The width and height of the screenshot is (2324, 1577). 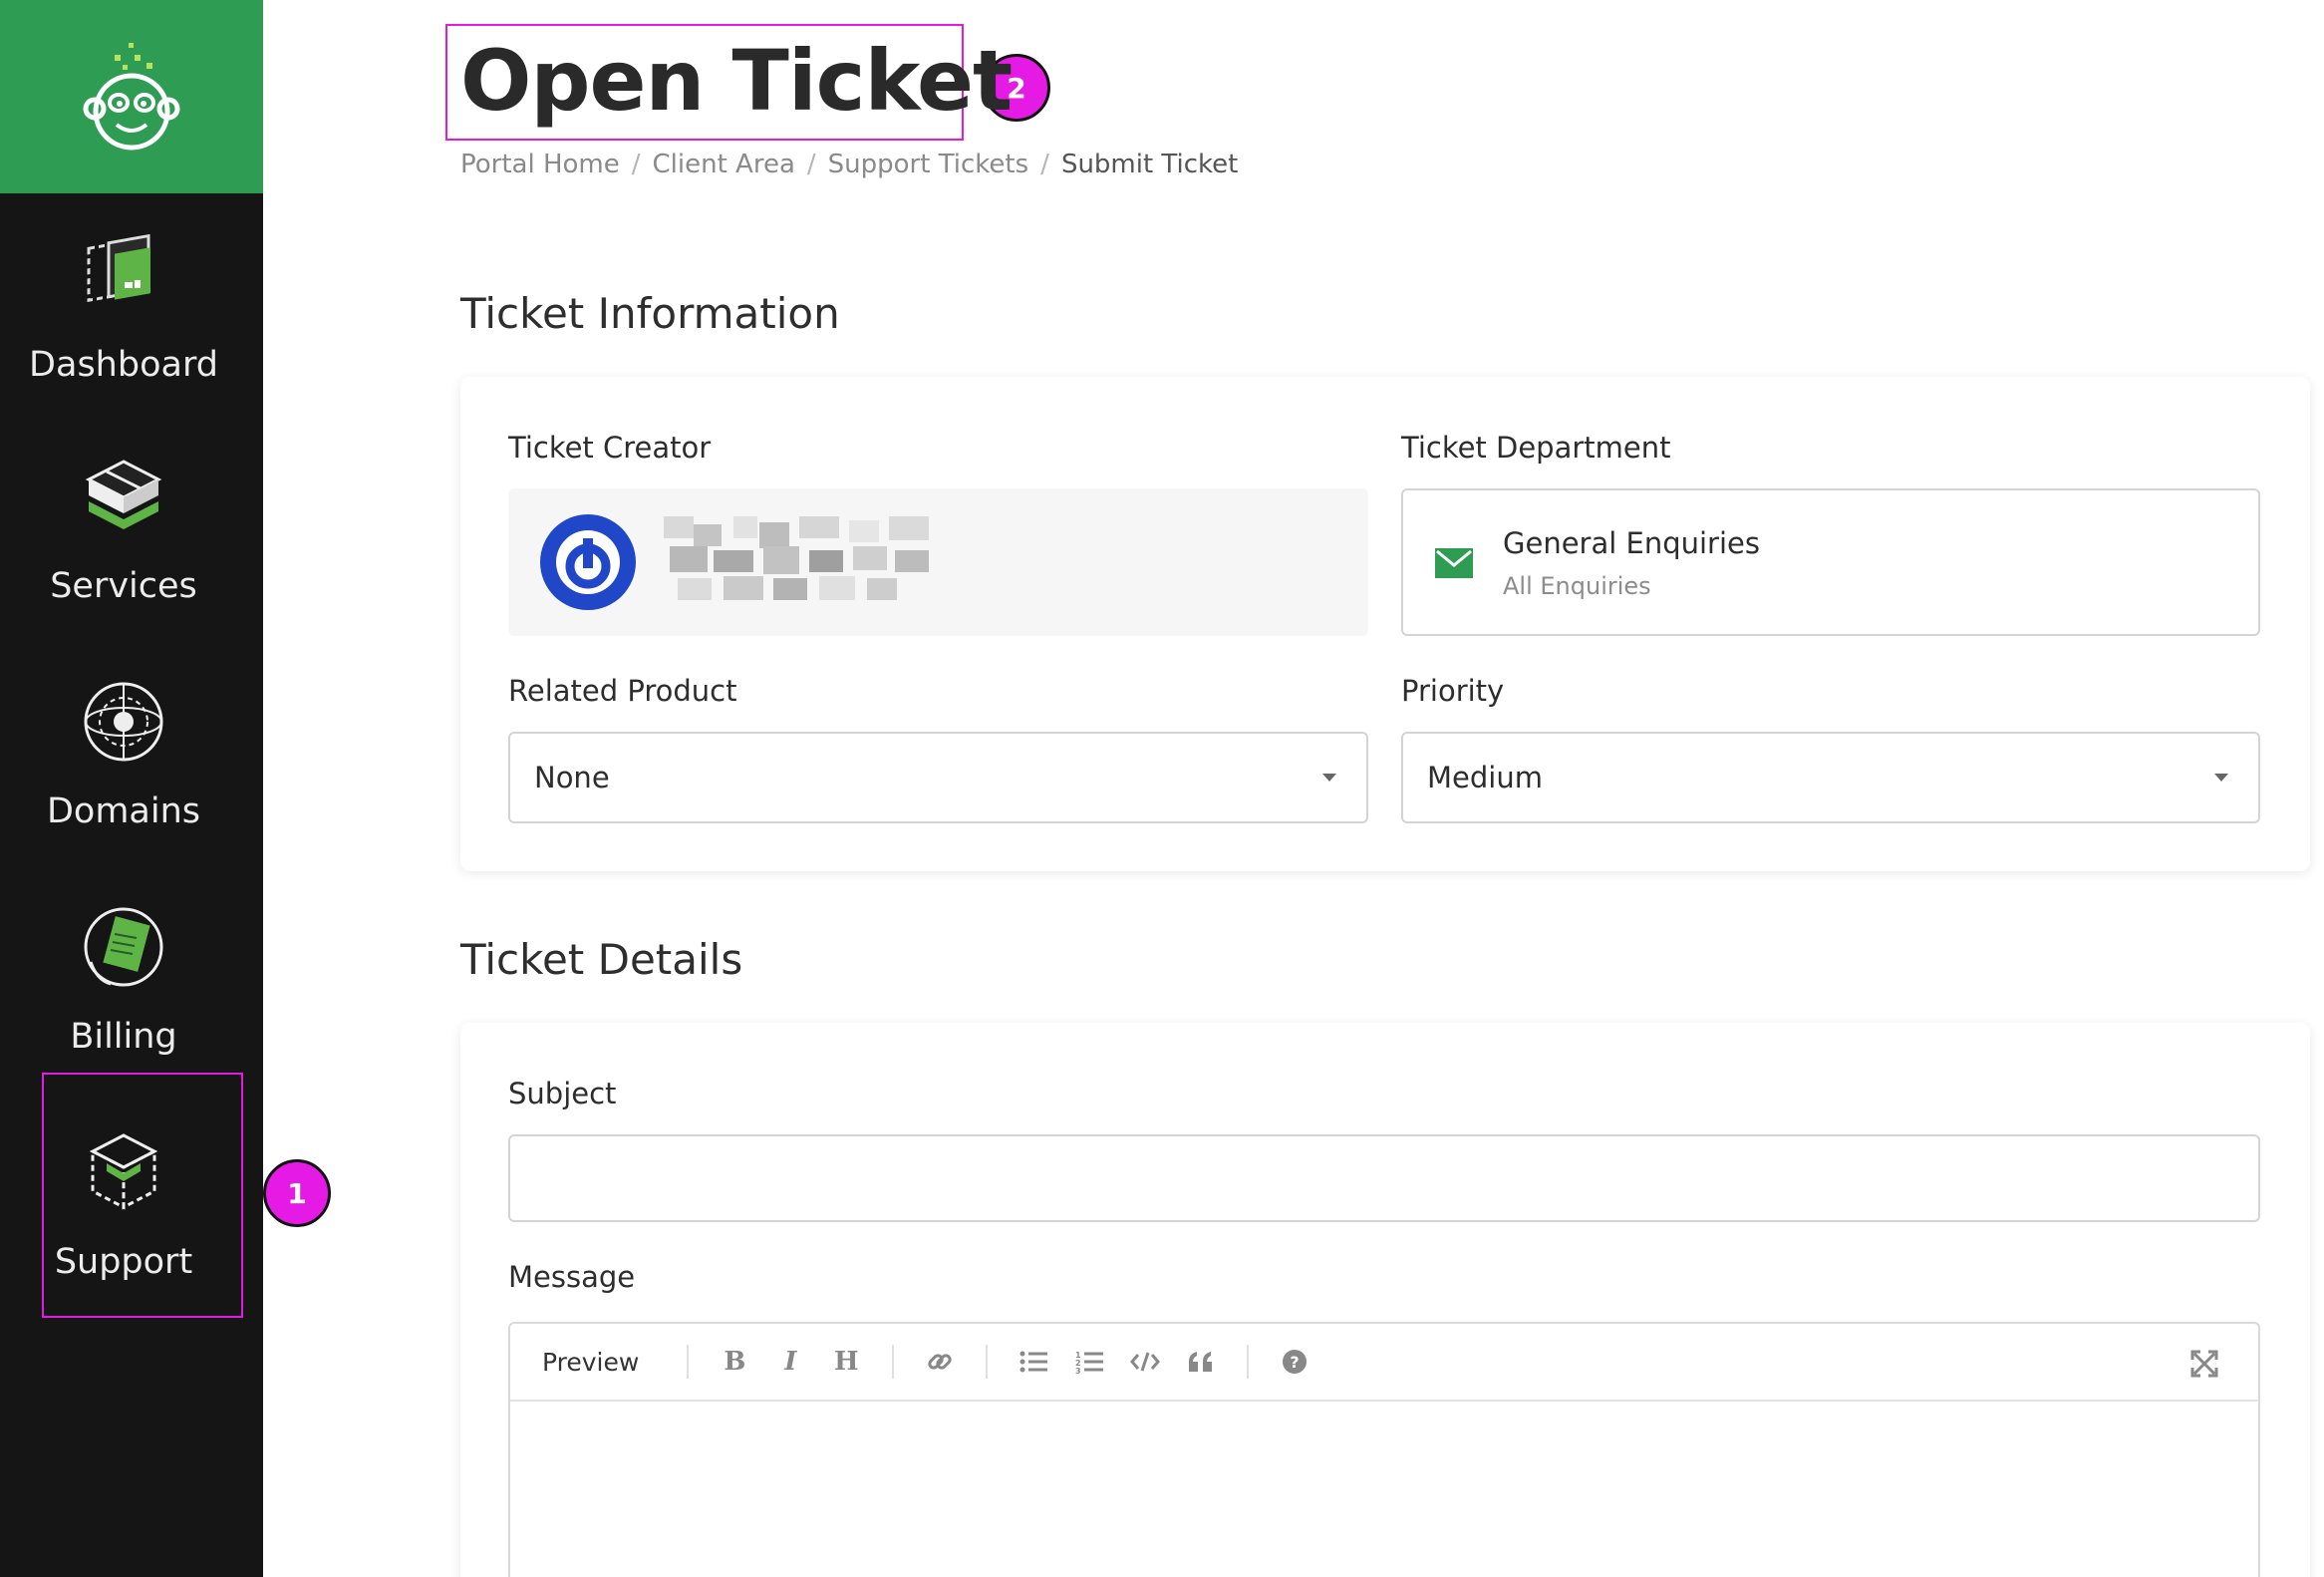 I want to click on bold-icon: B, so click(x=734, y=1362).